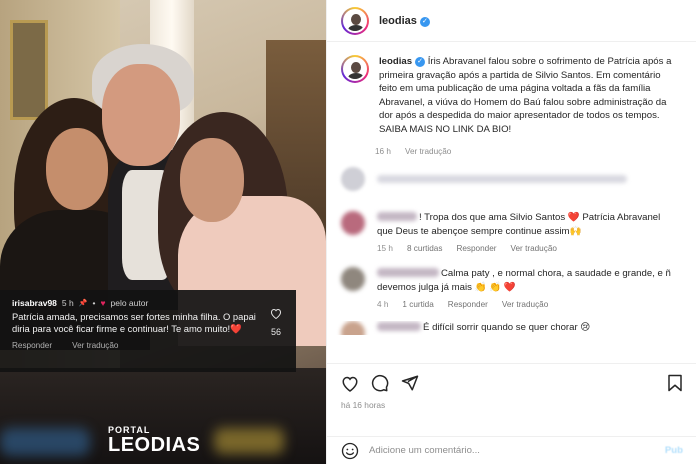 This screenshot has width=696, height=464. I want to click on pinned-comment-username: irisabrav98, so click(34, 303).